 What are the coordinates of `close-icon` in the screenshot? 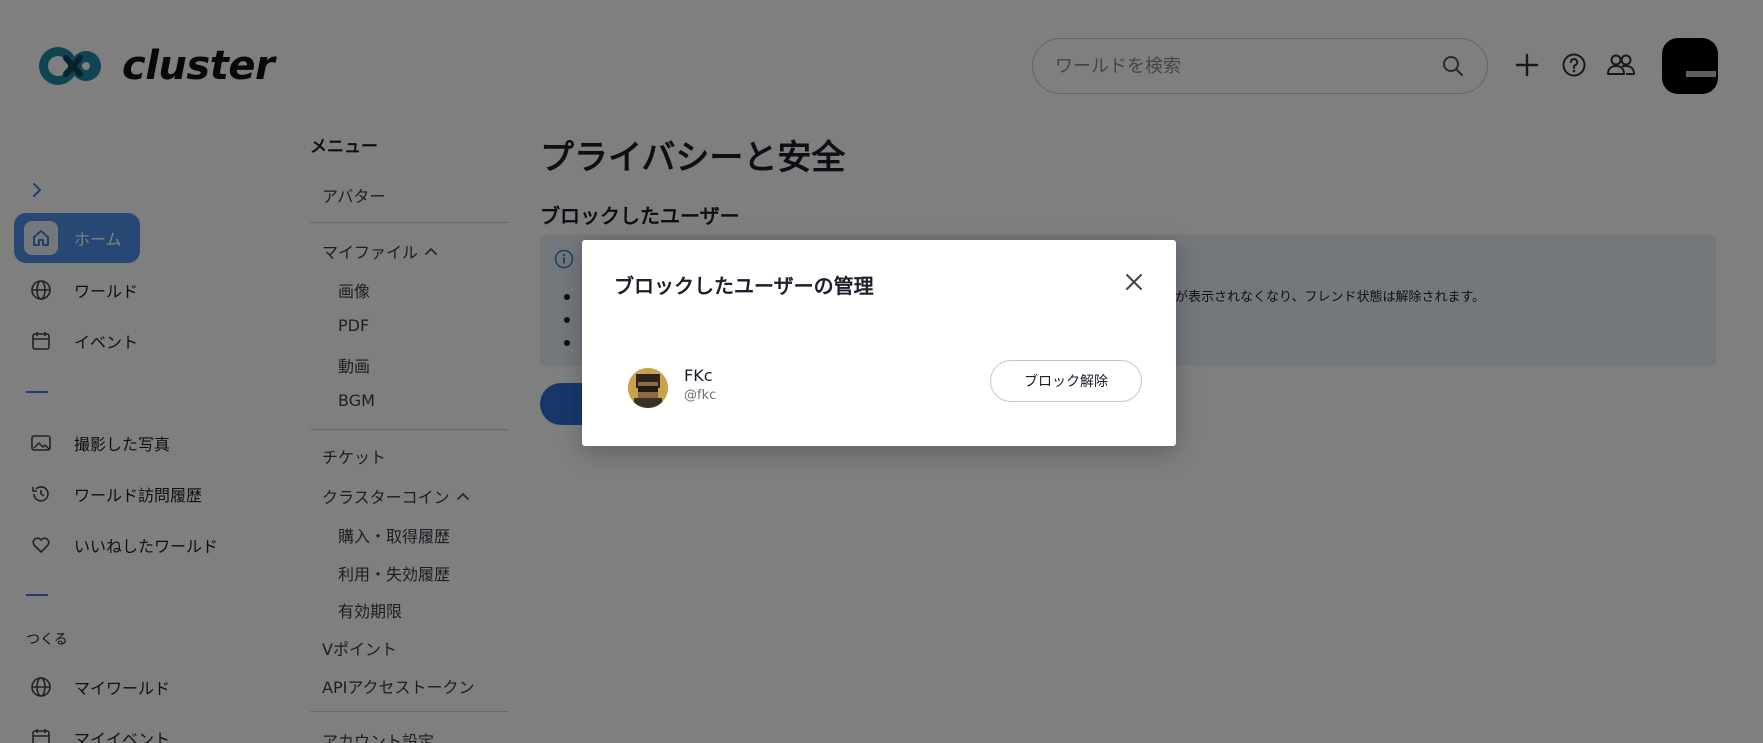 It's located at (1134, 282).